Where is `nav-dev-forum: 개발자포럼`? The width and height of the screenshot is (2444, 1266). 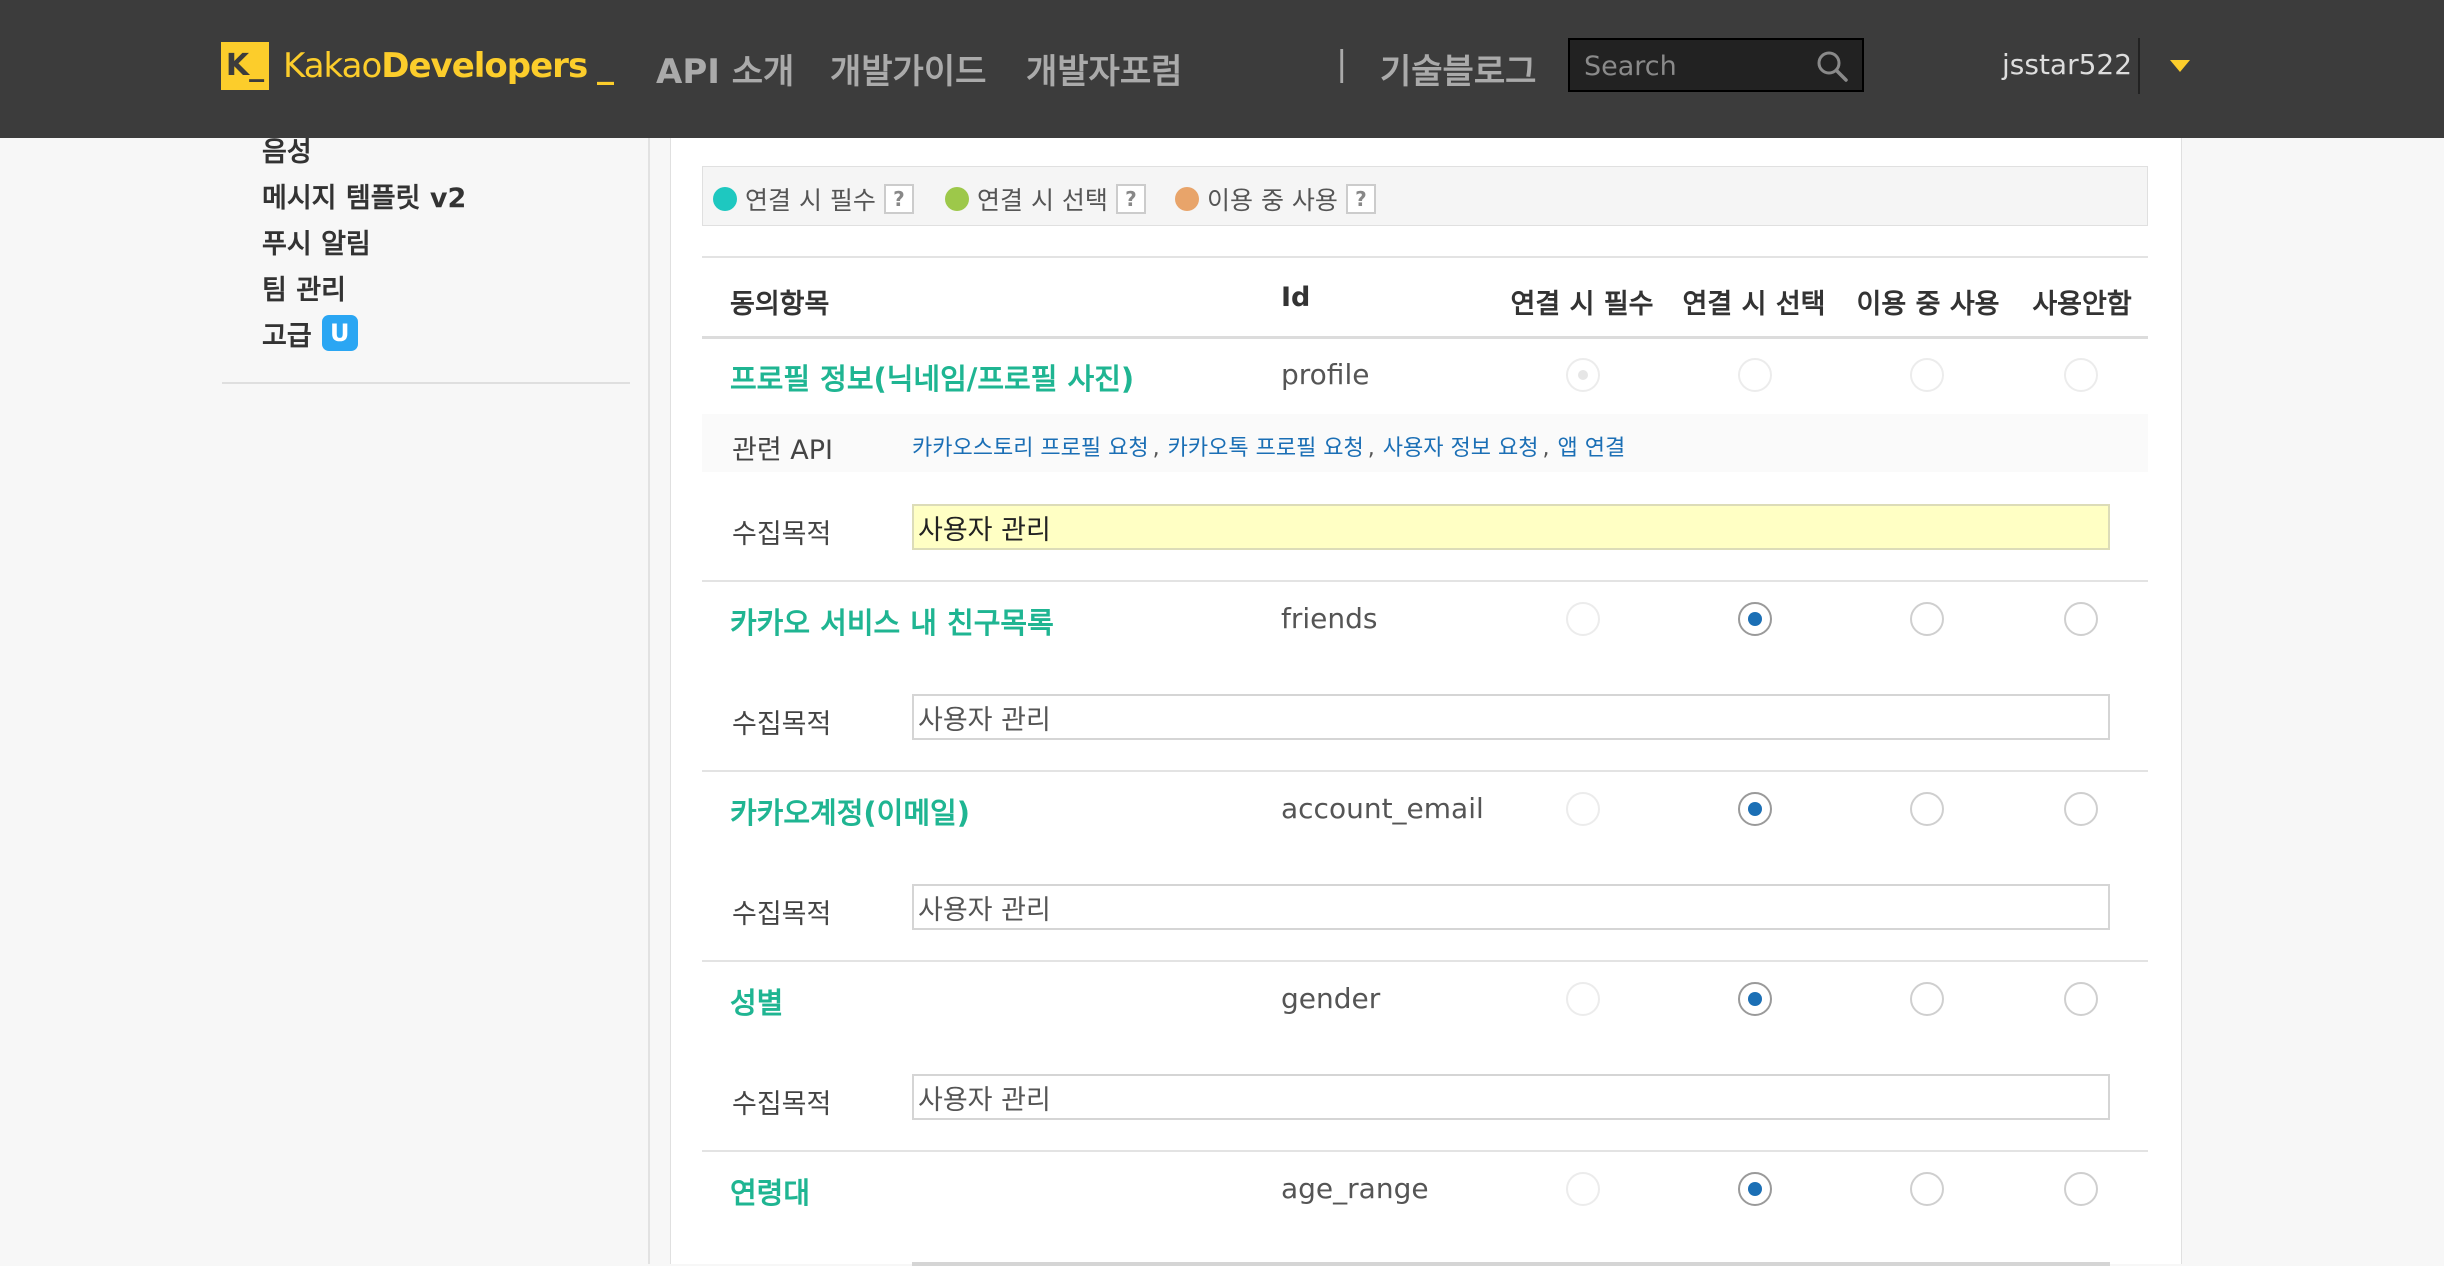 nav-dev-forum: 개발자포럼 is located at coordinates (1104, 68).